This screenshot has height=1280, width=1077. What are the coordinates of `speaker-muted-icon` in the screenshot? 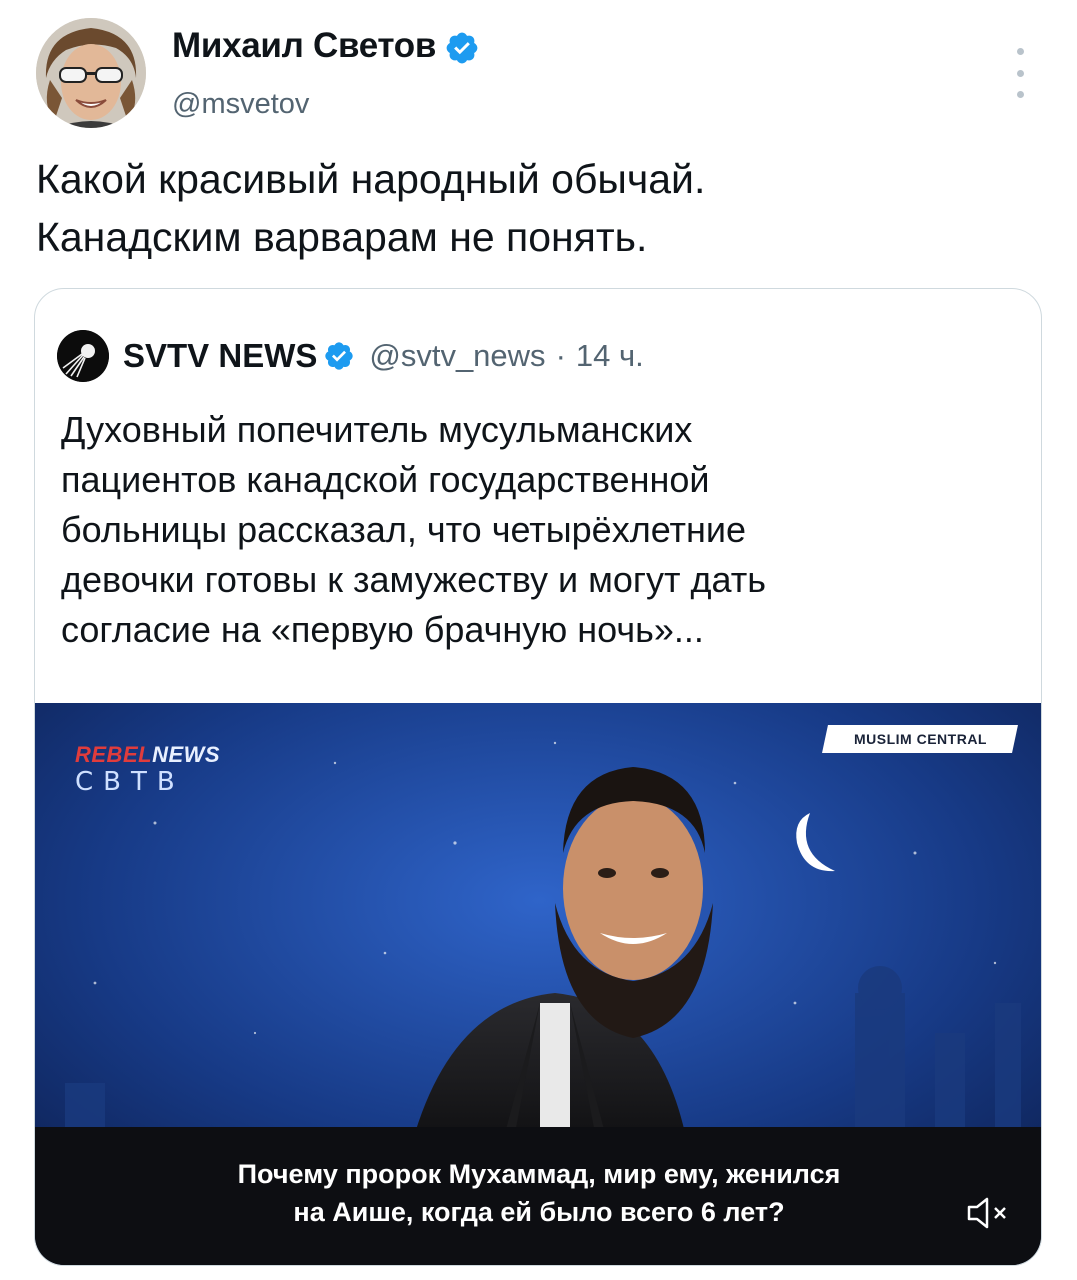 It's located at (987, 1213).